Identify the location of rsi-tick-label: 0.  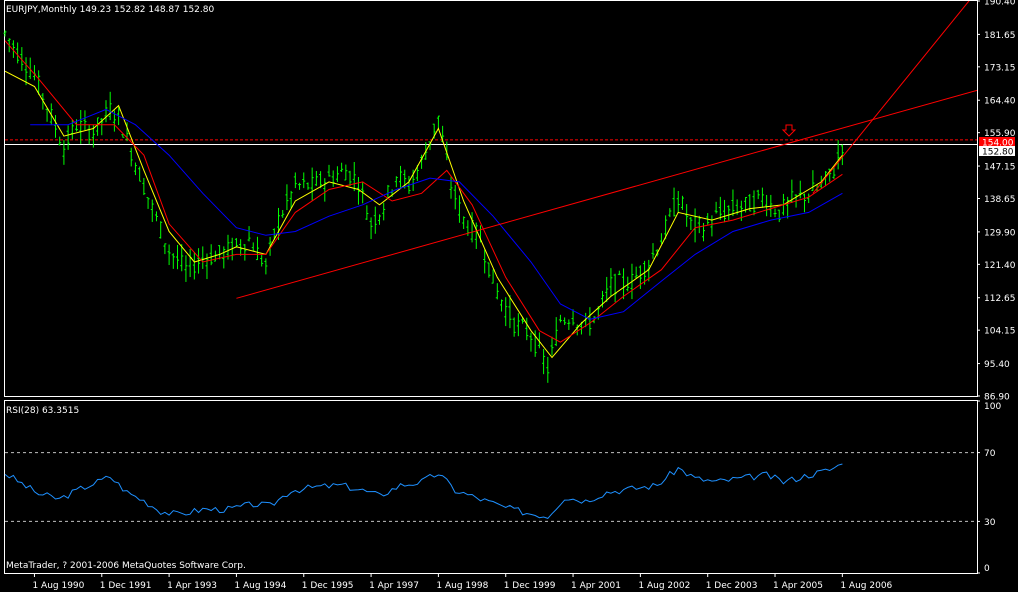
(987, 569).